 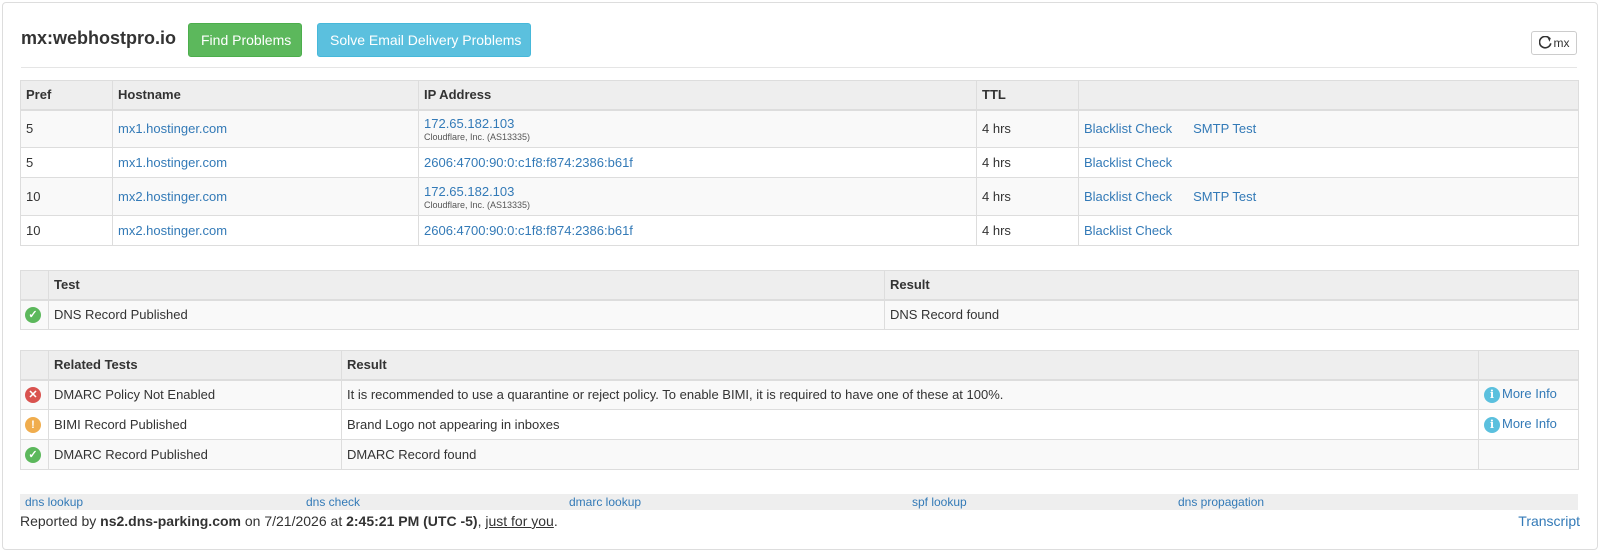 I want to click on more-info-cell, so click(x=1528, y=454).